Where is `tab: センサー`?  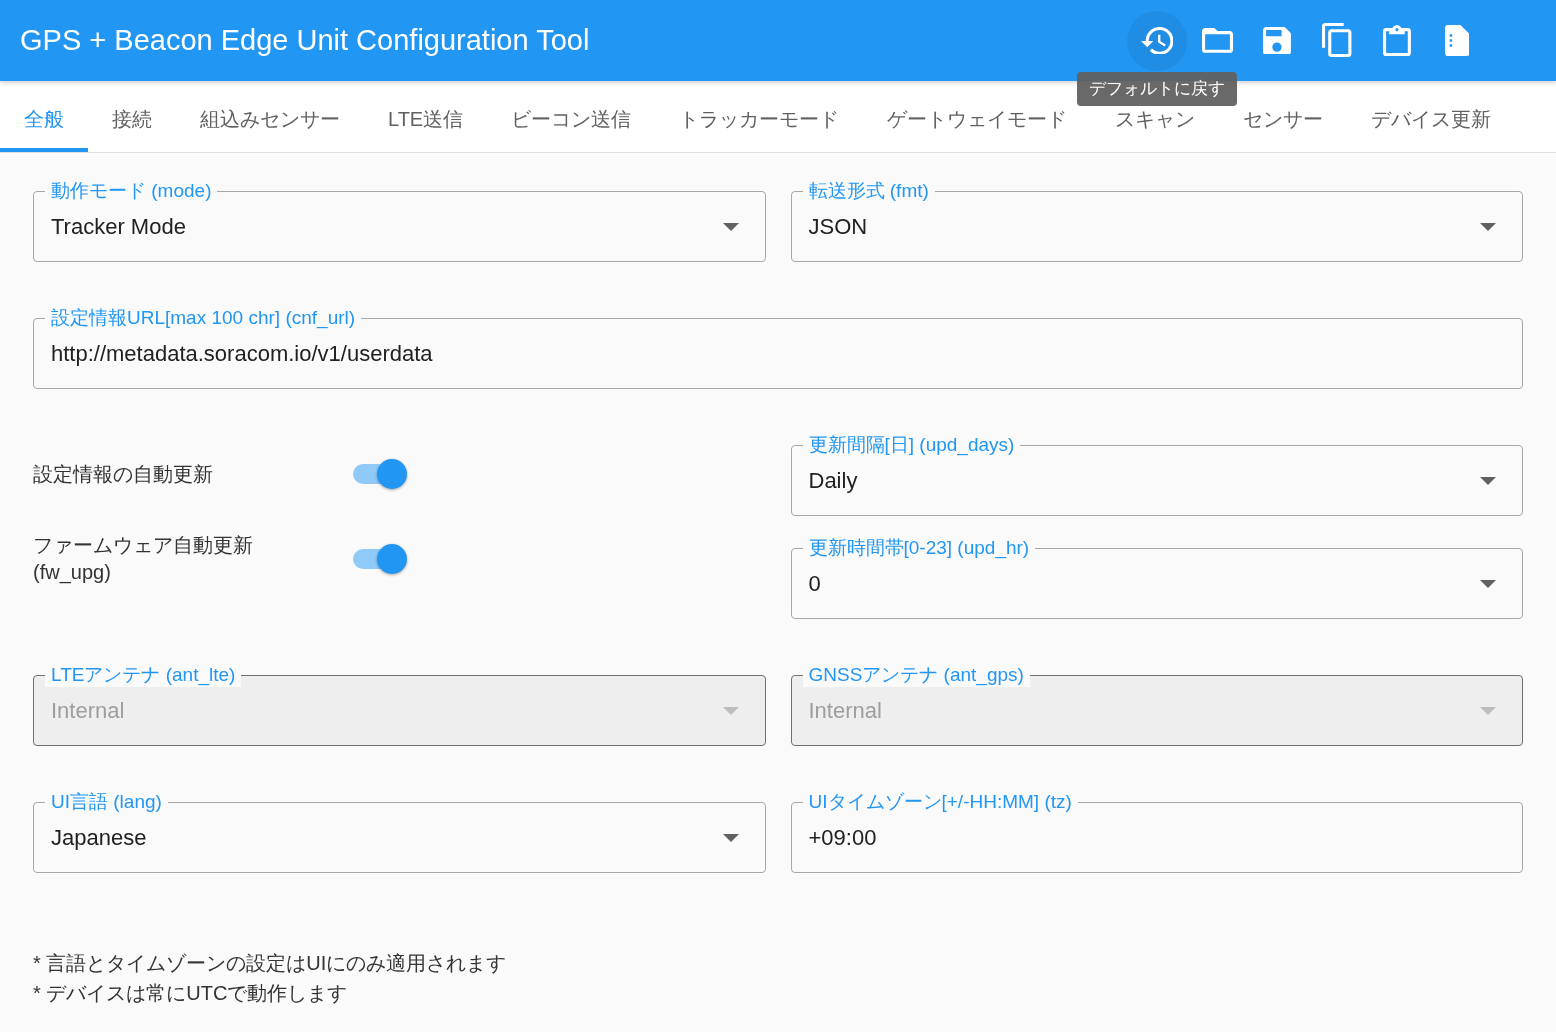 tab: センサー is located at coordinates (1283, 129).